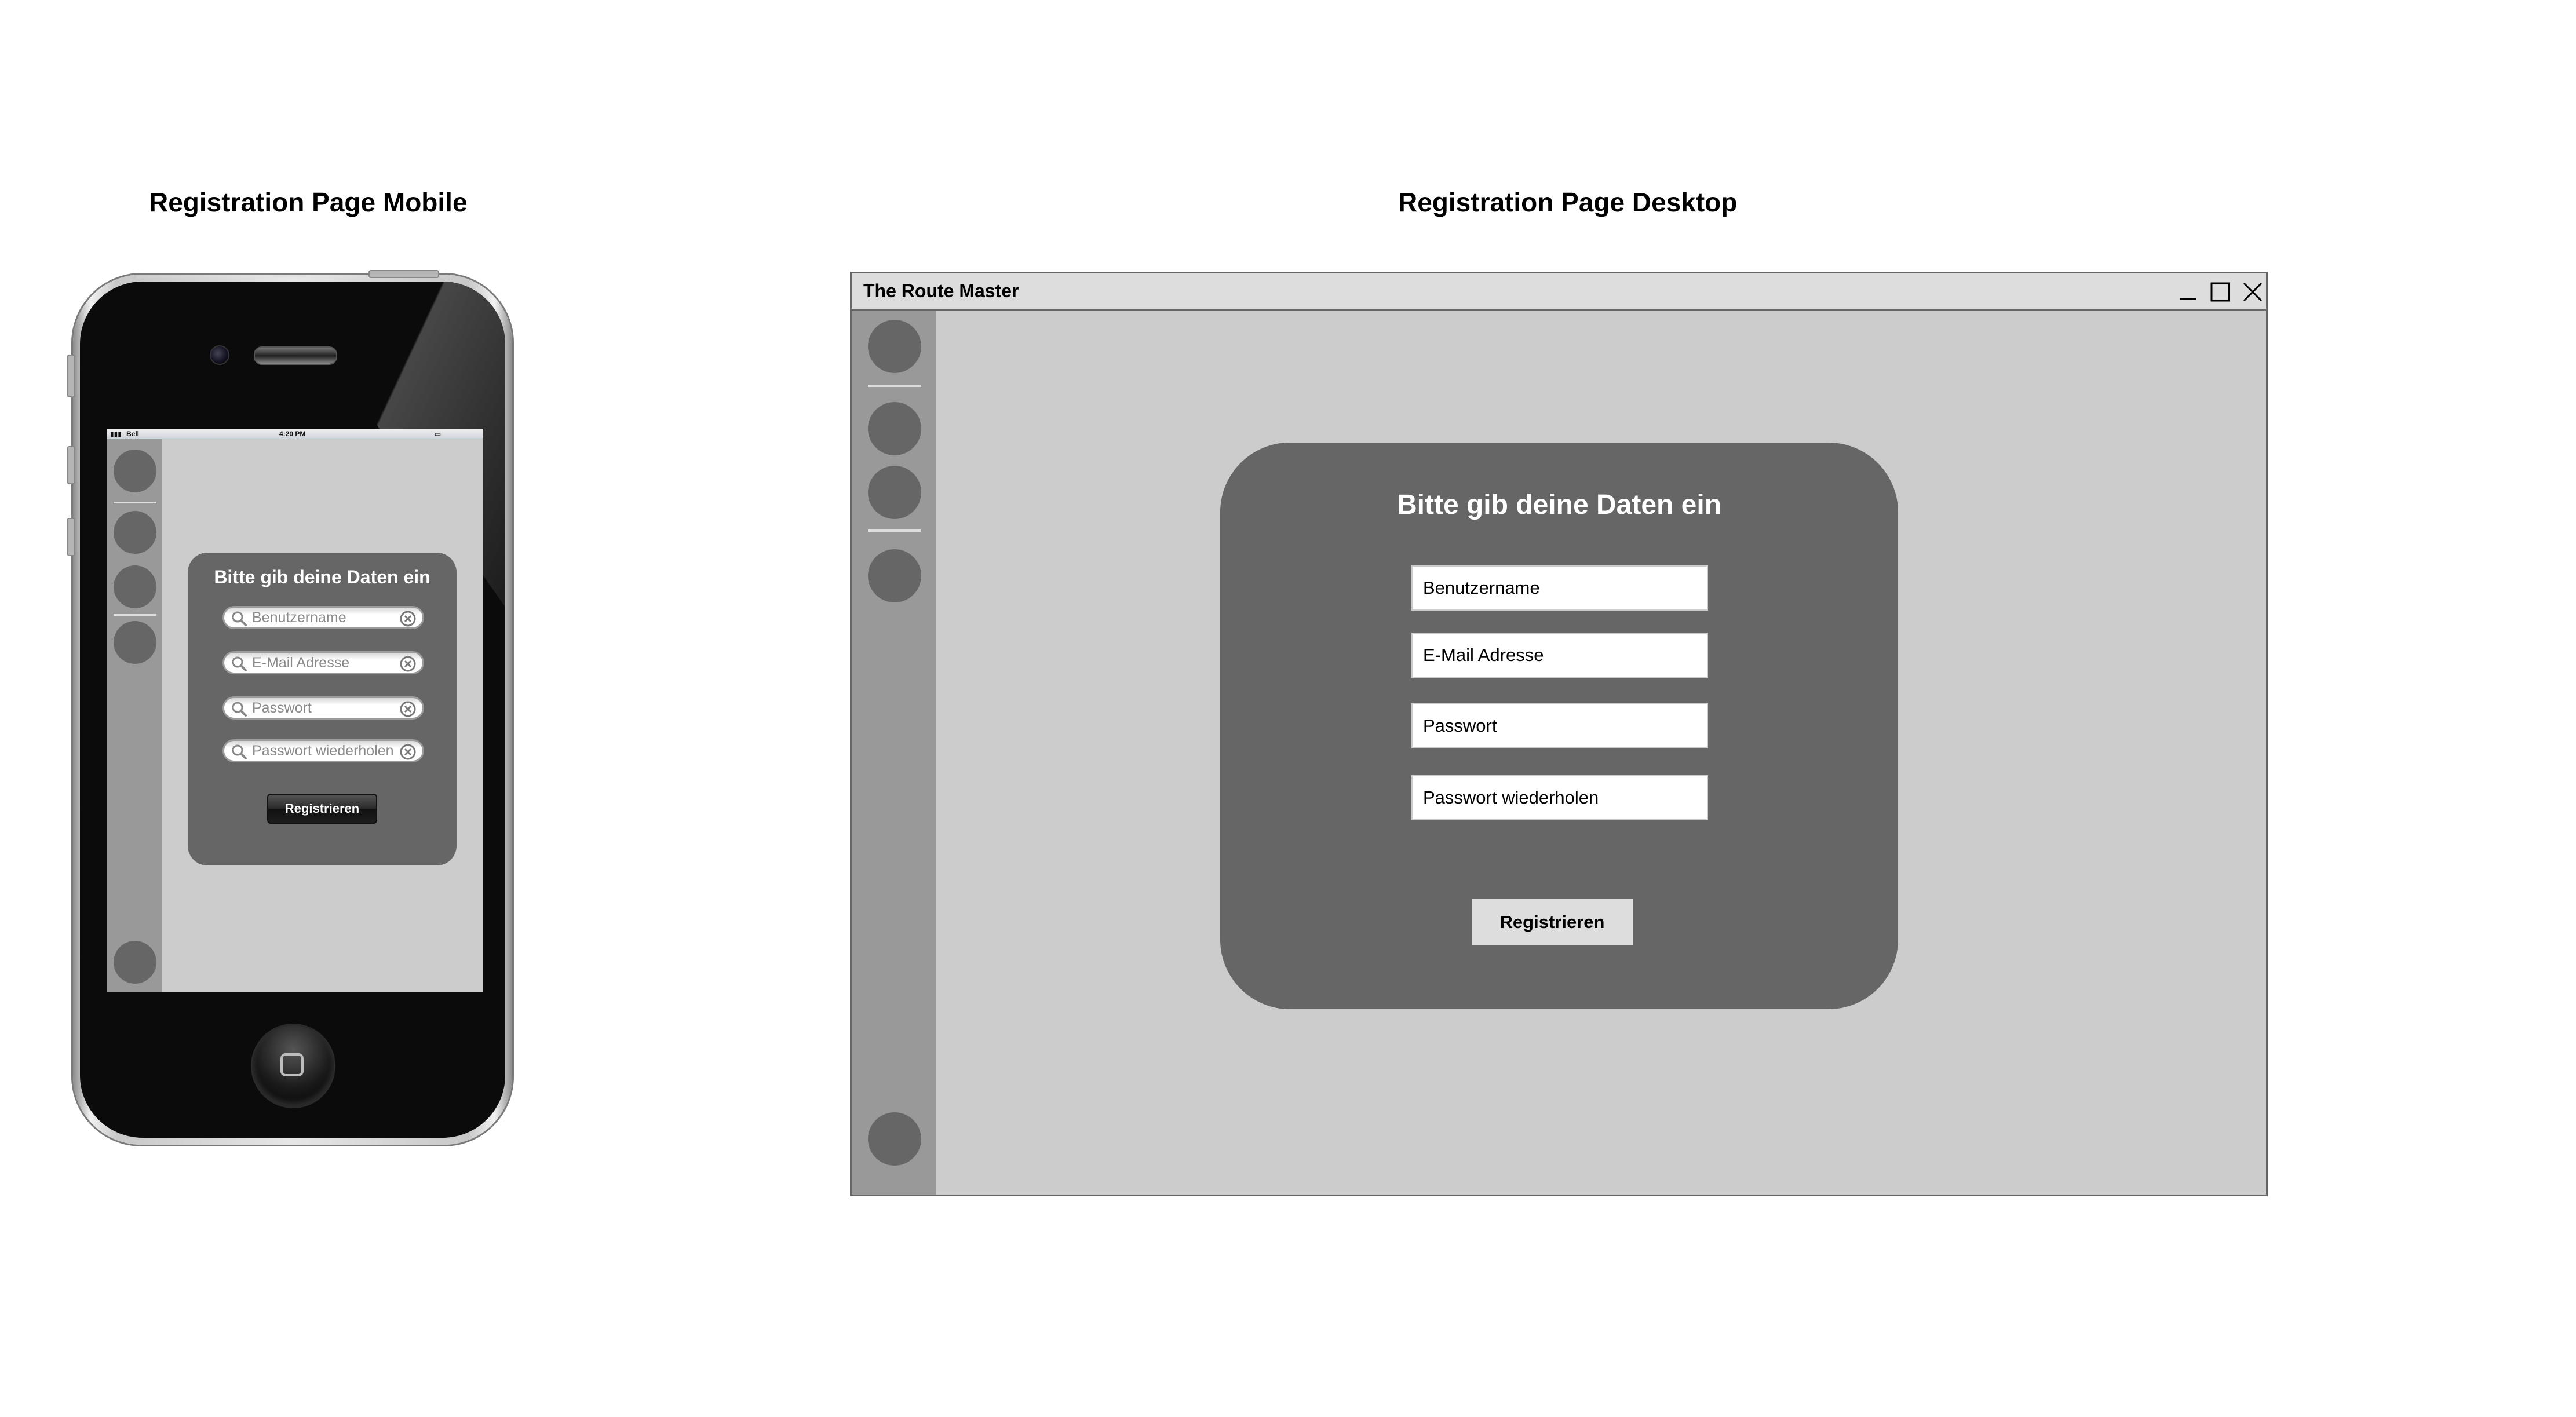  What do you see at coordinates (1559, 292) in the screenshot?
I see `window-titlebar: The Route Master` at bounding box center [1559, 292].